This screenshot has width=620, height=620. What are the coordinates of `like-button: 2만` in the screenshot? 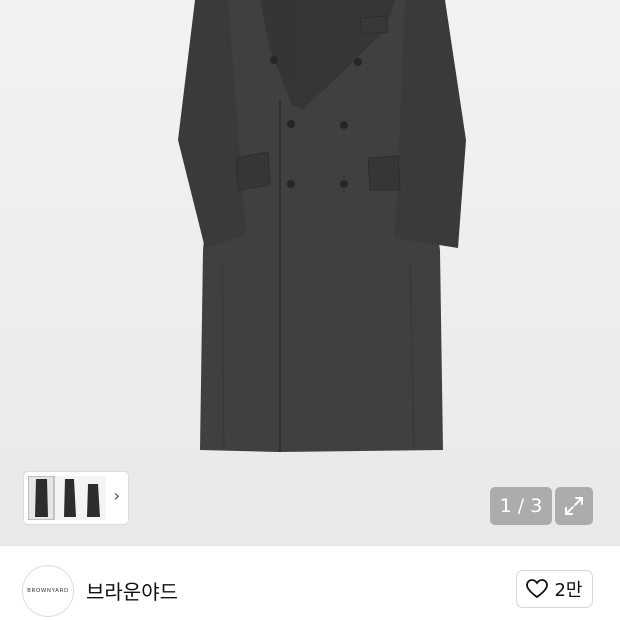 It's located at (554, 589).